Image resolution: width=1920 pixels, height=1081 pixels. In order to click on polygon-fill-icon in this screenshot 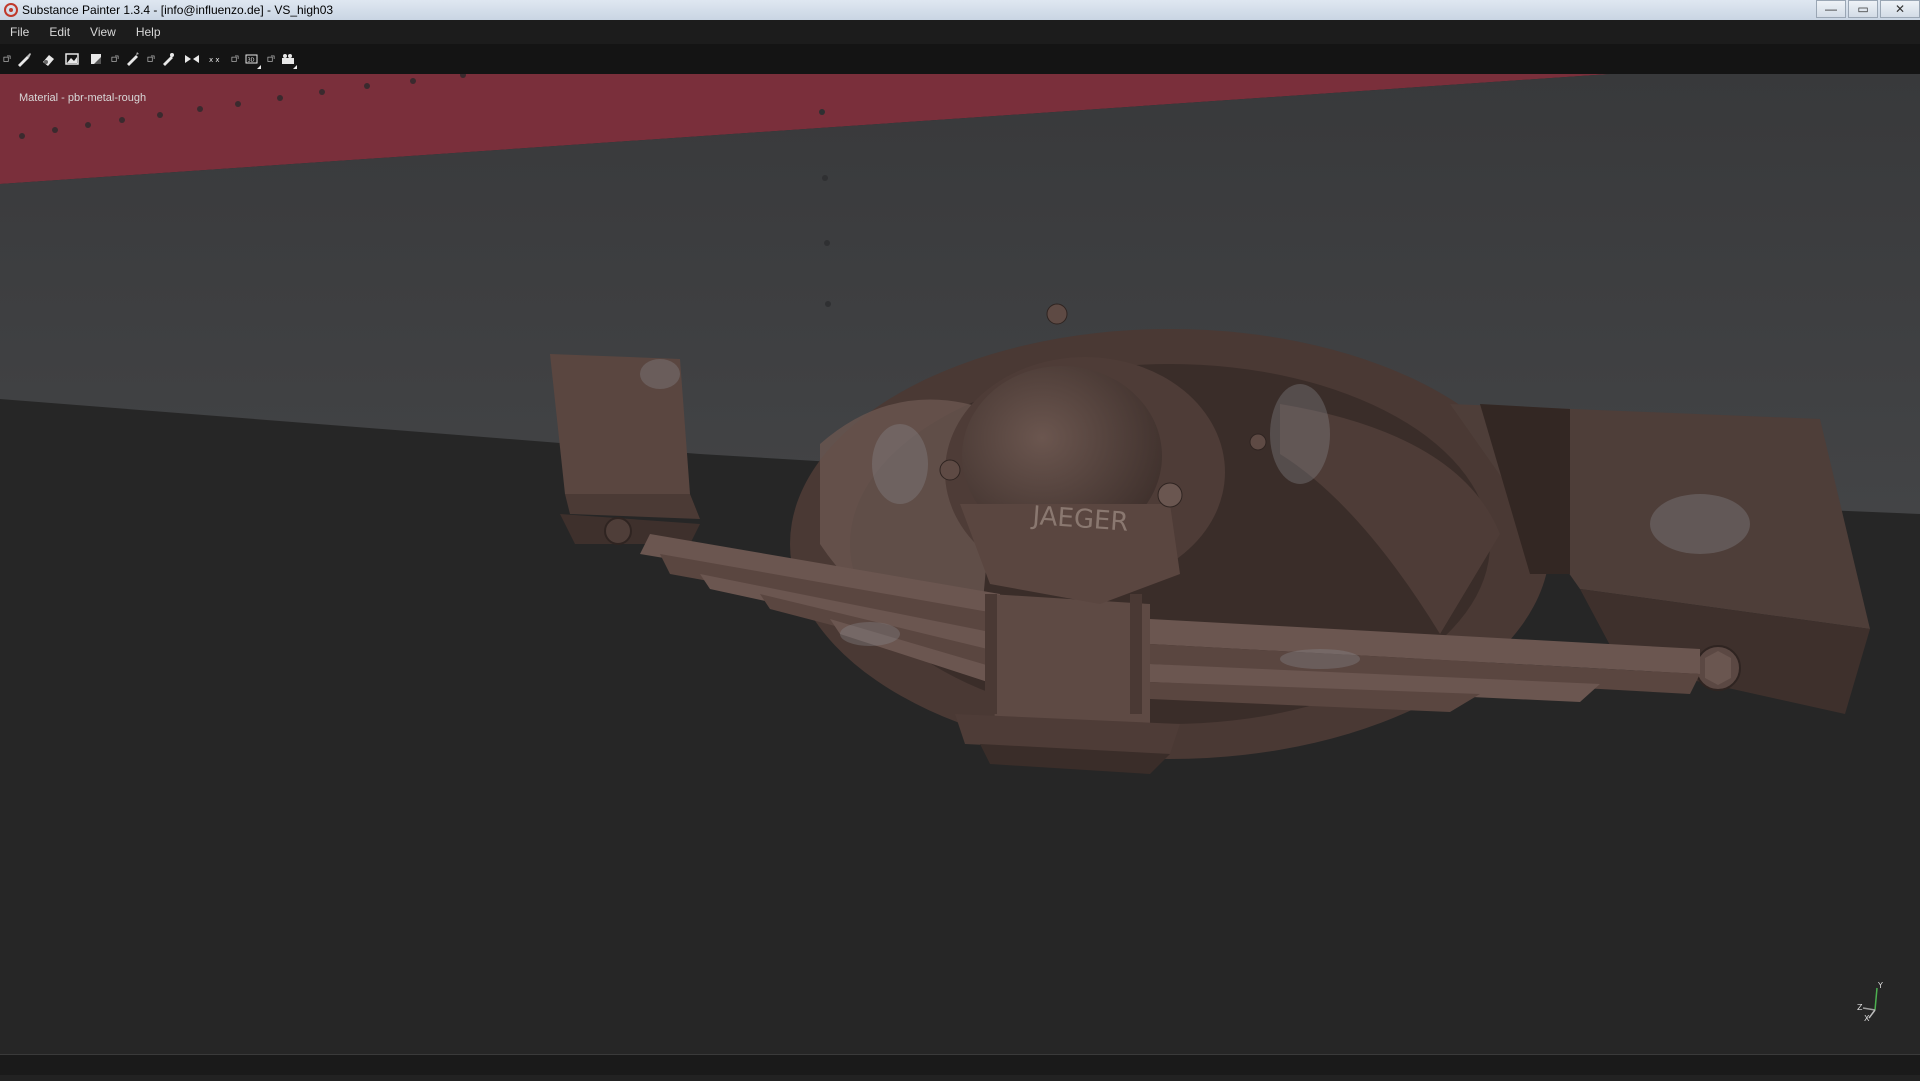, I will do `click(96, 59)`.